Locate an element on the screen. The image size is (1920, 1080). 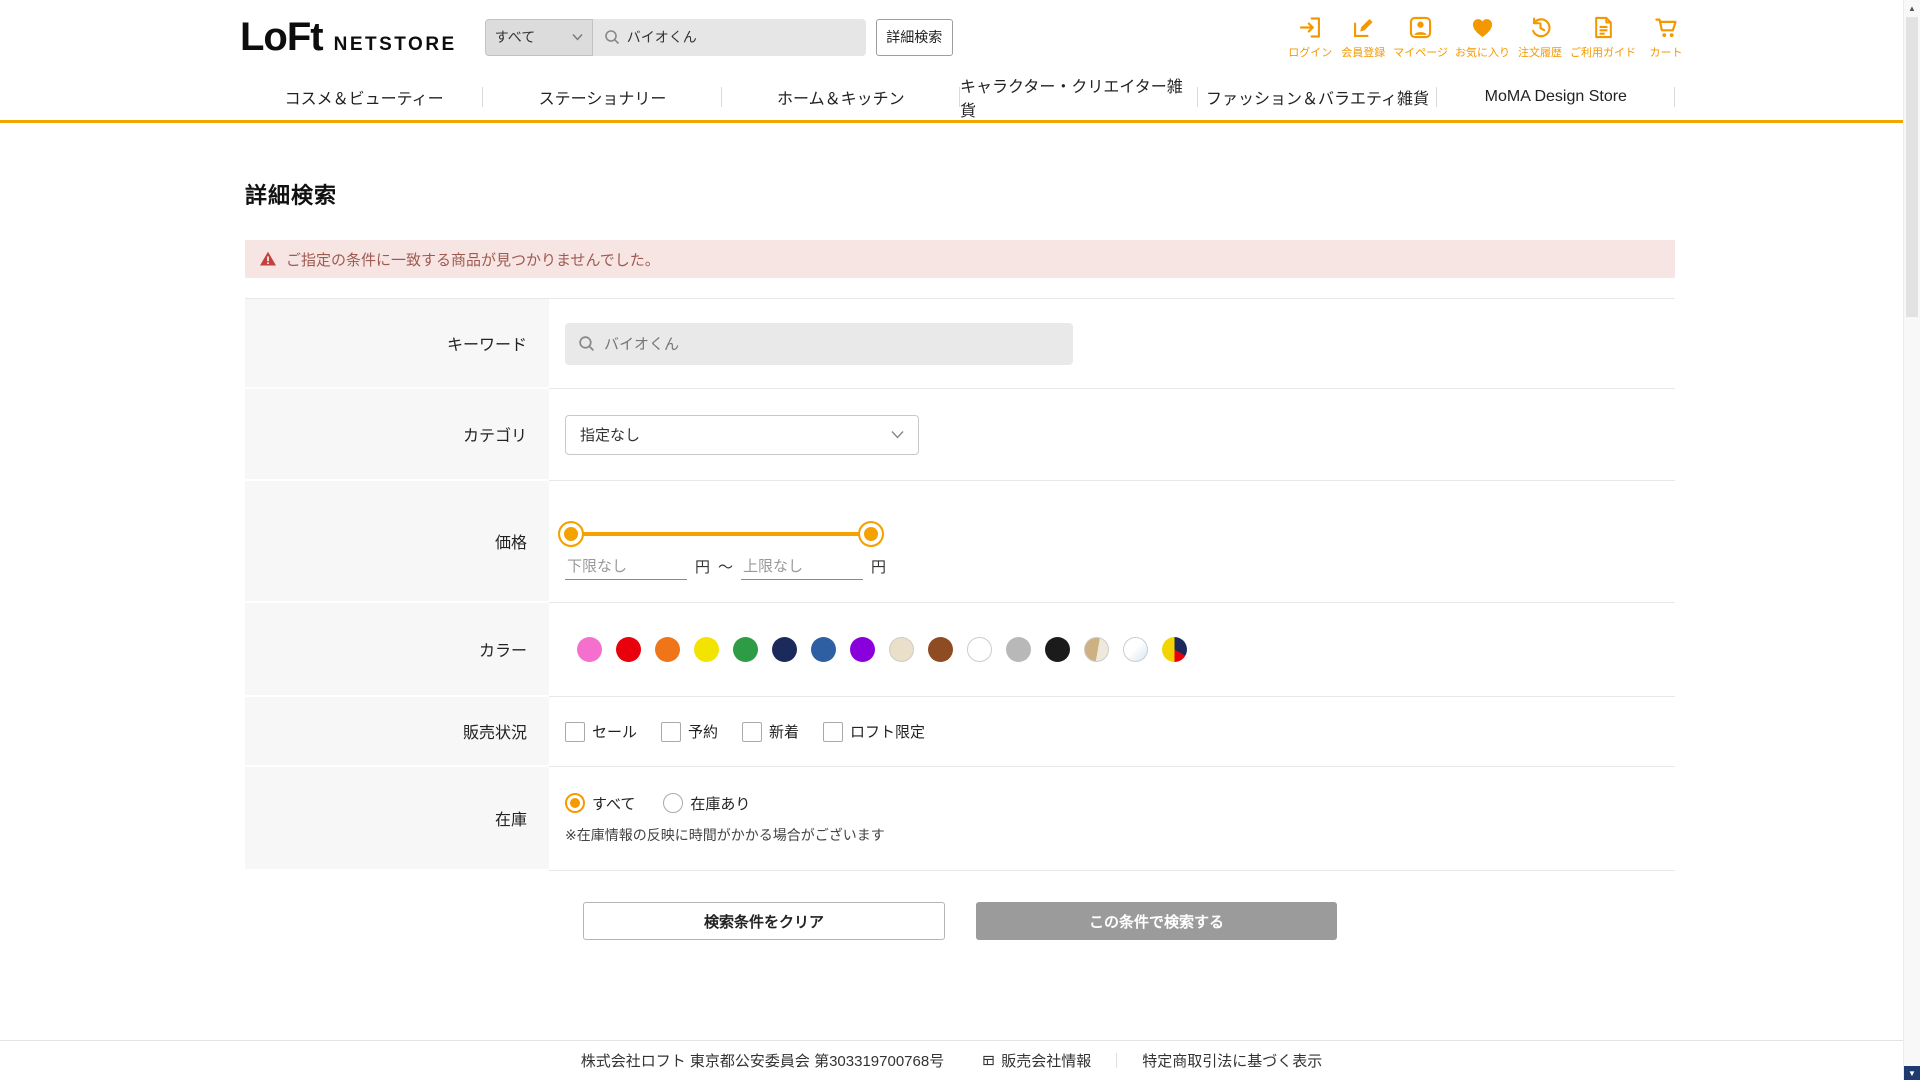
scroll-down-arrow-icon: ▼ is located at coordinates (1912, 1073).